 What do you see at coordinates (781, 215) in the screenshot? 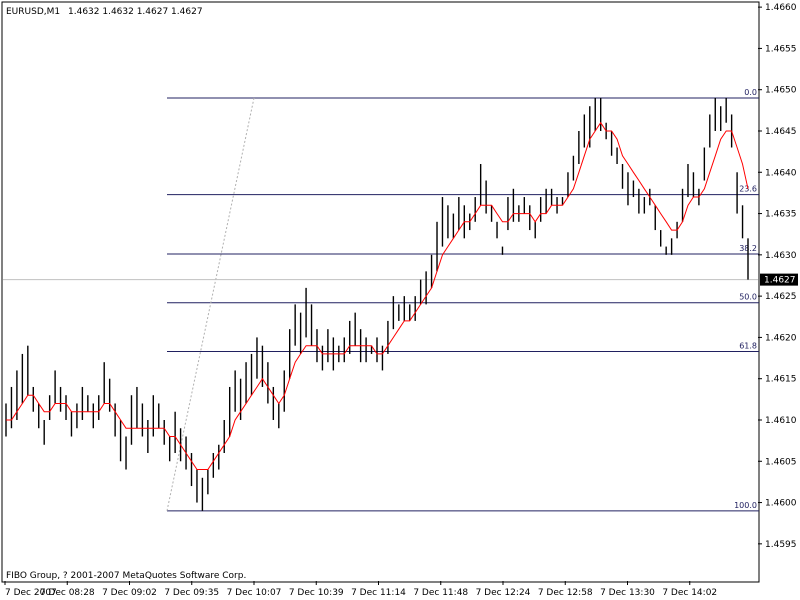
I see `price-tick-label: 1.4635` at bounding box center [781, 215].